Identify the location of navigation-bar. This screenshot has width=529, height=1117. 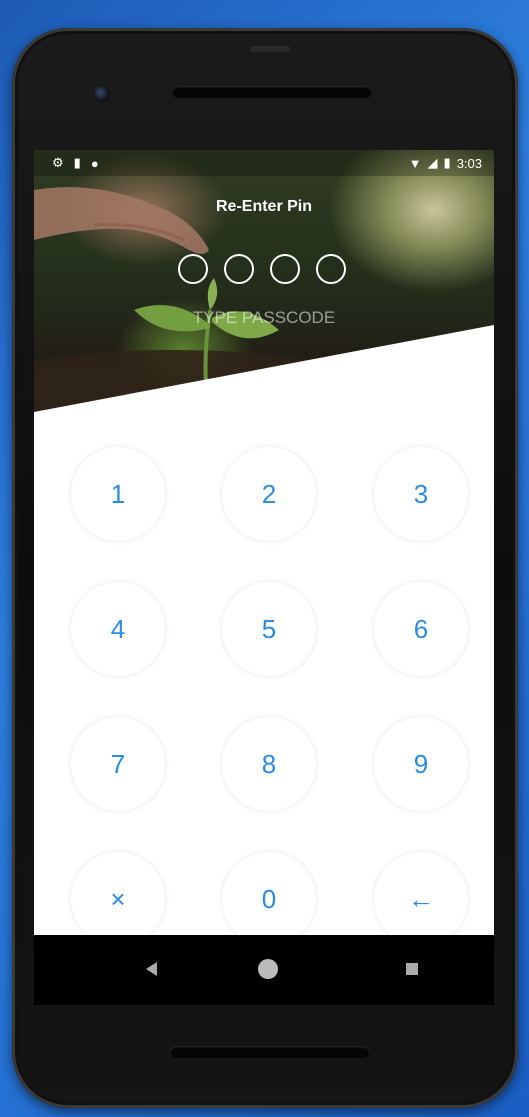
(264, 970).